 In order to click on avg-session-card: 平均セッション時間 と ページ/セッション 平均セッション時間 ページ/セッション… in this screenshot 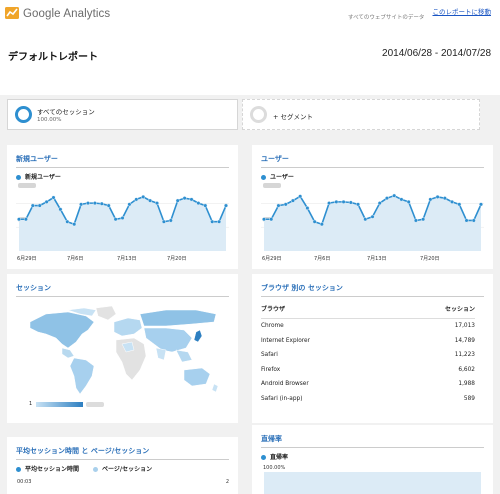, I will do `click(122, 465)`.